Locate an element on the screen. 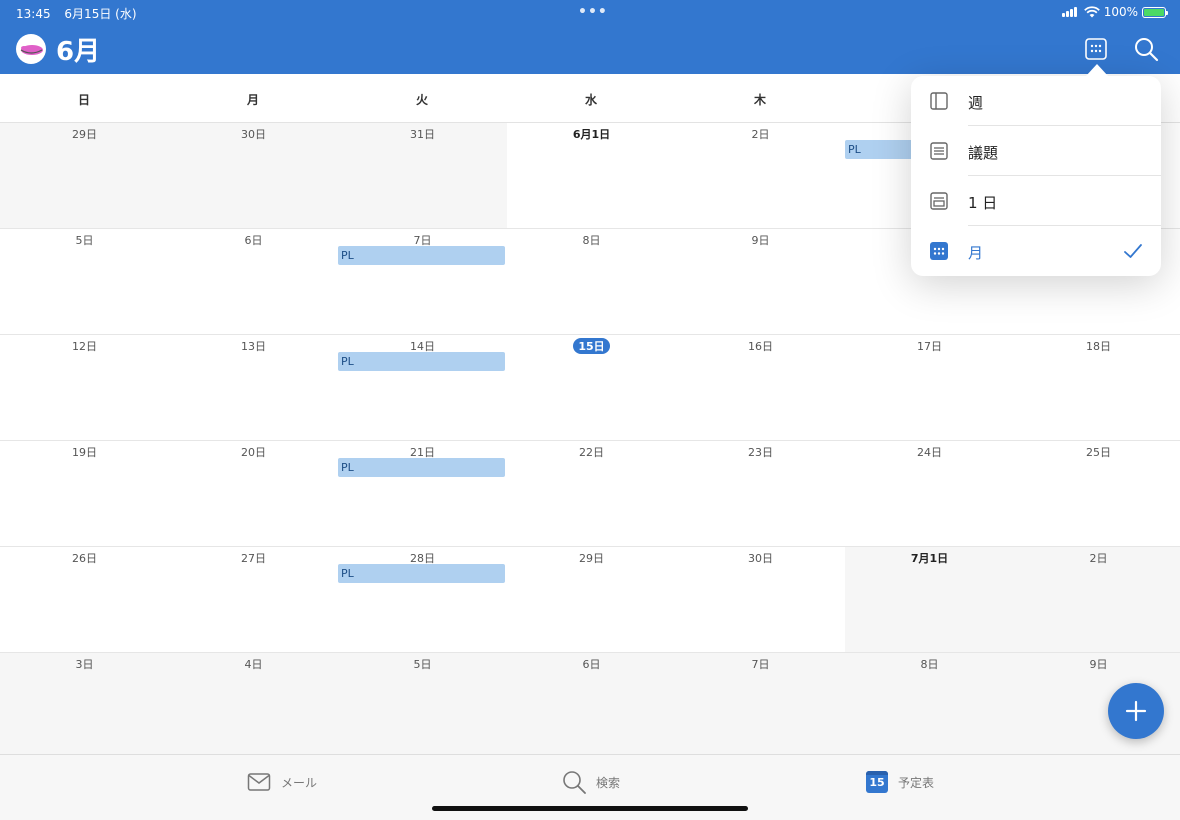  day-cell: 19日 is located at coordinates (84, 494).